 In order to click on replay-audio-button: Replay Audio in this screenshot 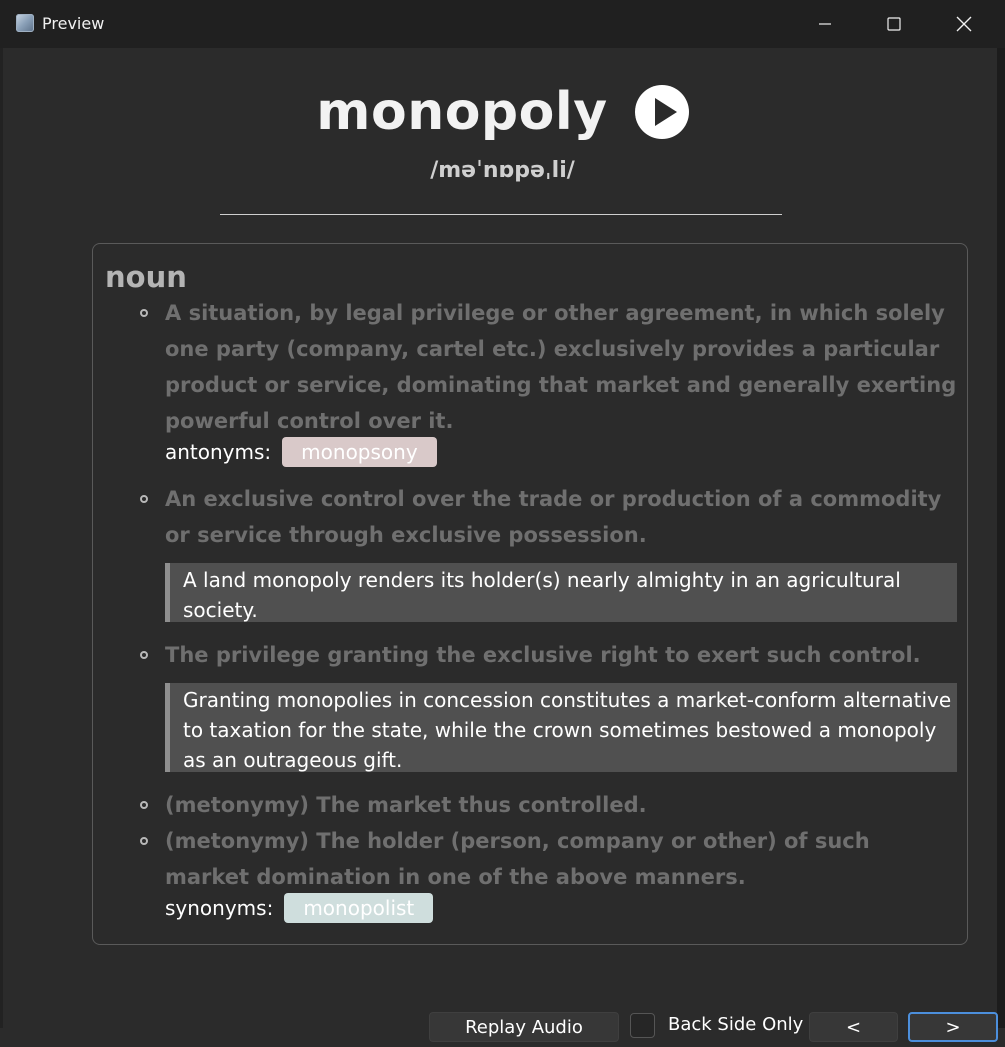, I will do `click(524, 1027)`.